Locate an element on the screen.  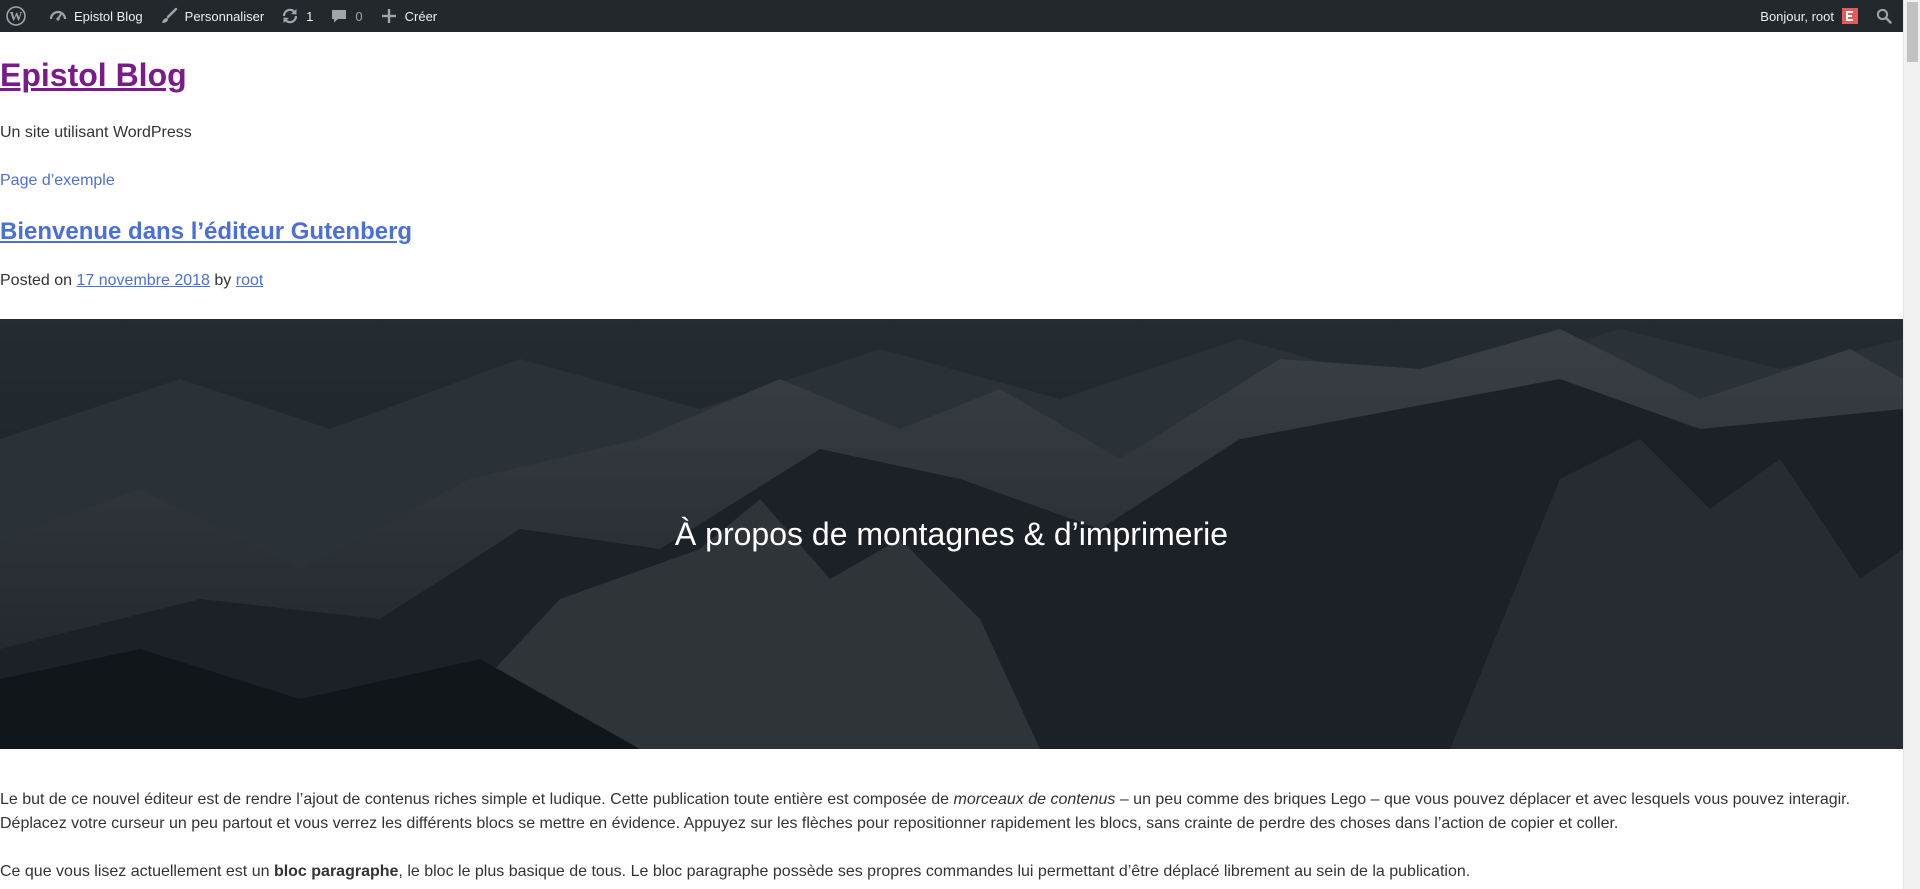
customize-label: Personnaliser is located at coordinates (224, 16).